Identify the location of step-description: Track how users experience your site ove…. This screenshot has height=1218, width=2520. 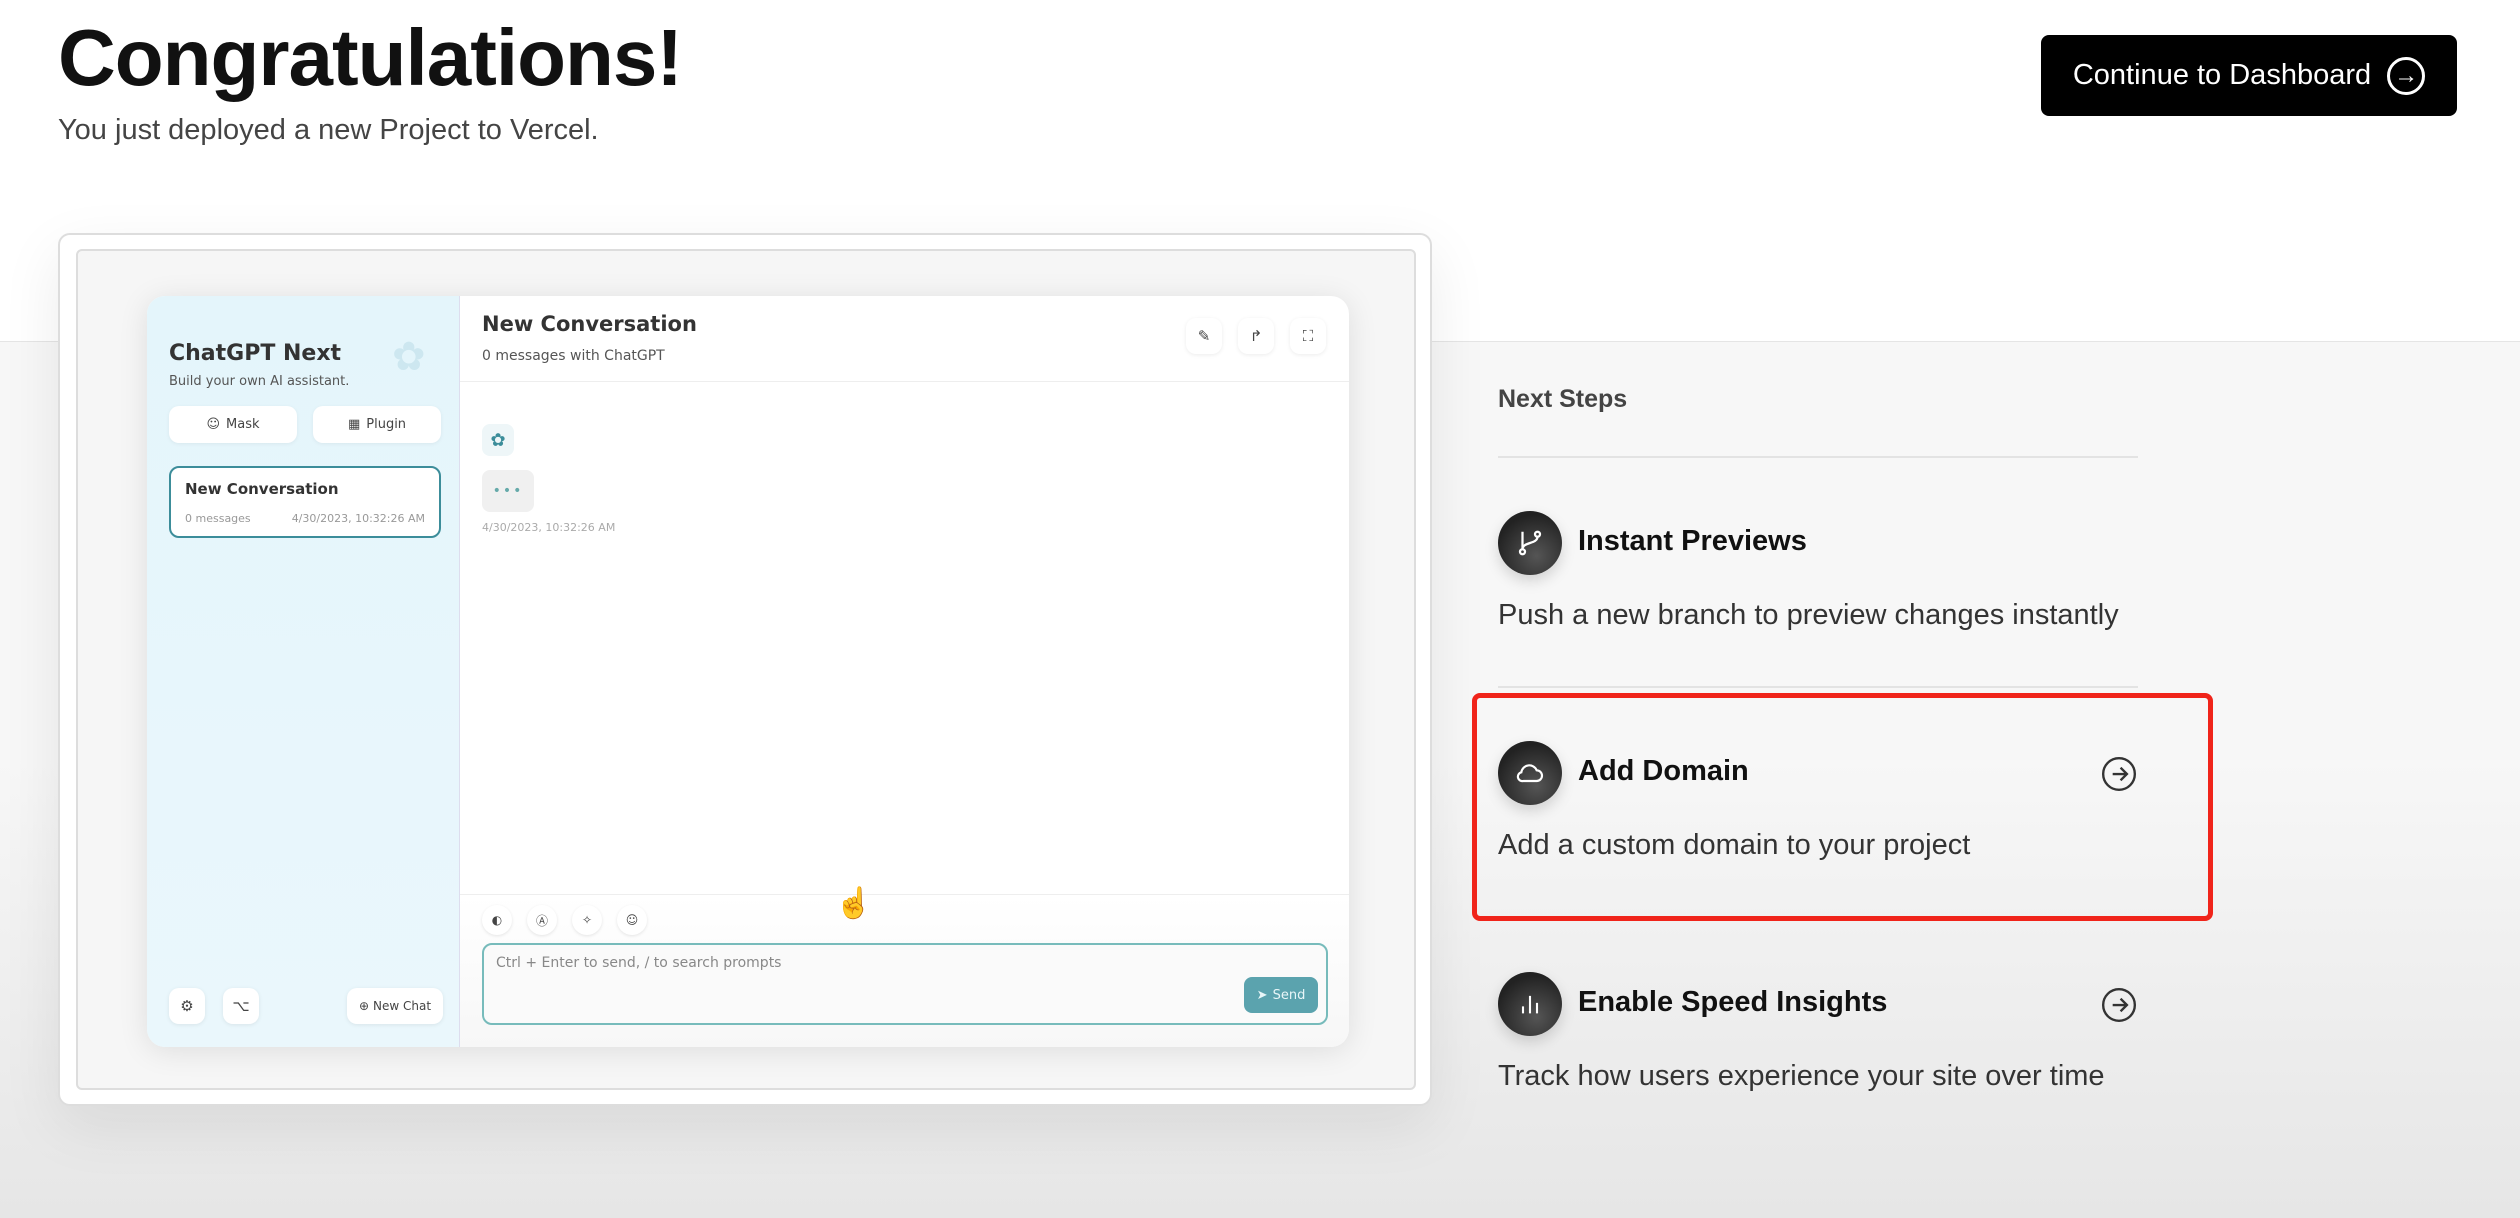
(1801, 1076).